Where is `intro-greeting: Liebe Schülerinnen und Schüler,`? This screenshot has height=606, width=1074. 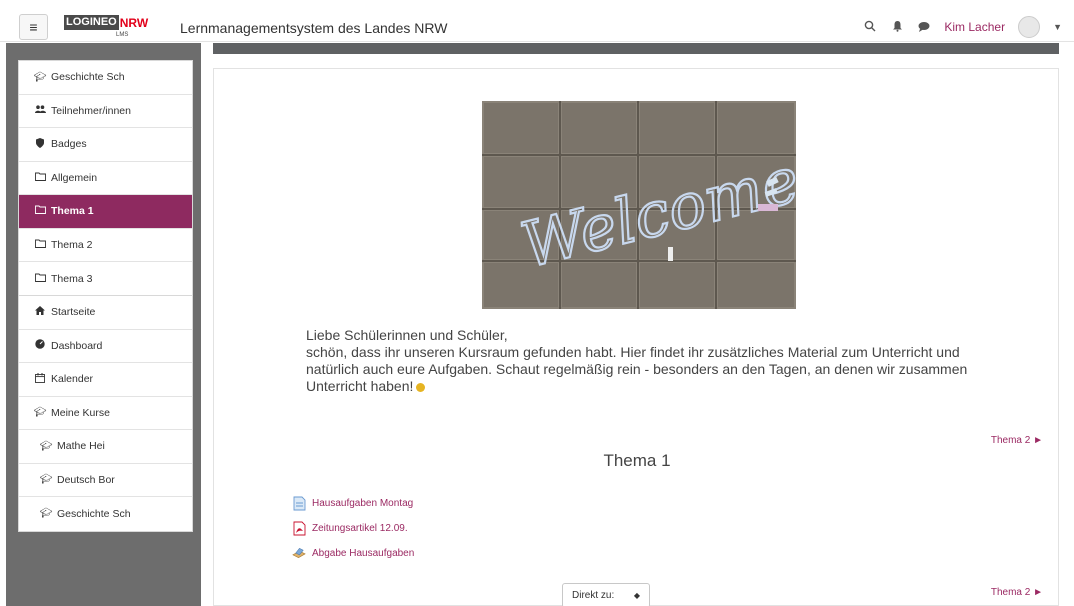 intro-greeting: Liebe Schülerinnen und Schüler, is located at coordinates (407, 335).